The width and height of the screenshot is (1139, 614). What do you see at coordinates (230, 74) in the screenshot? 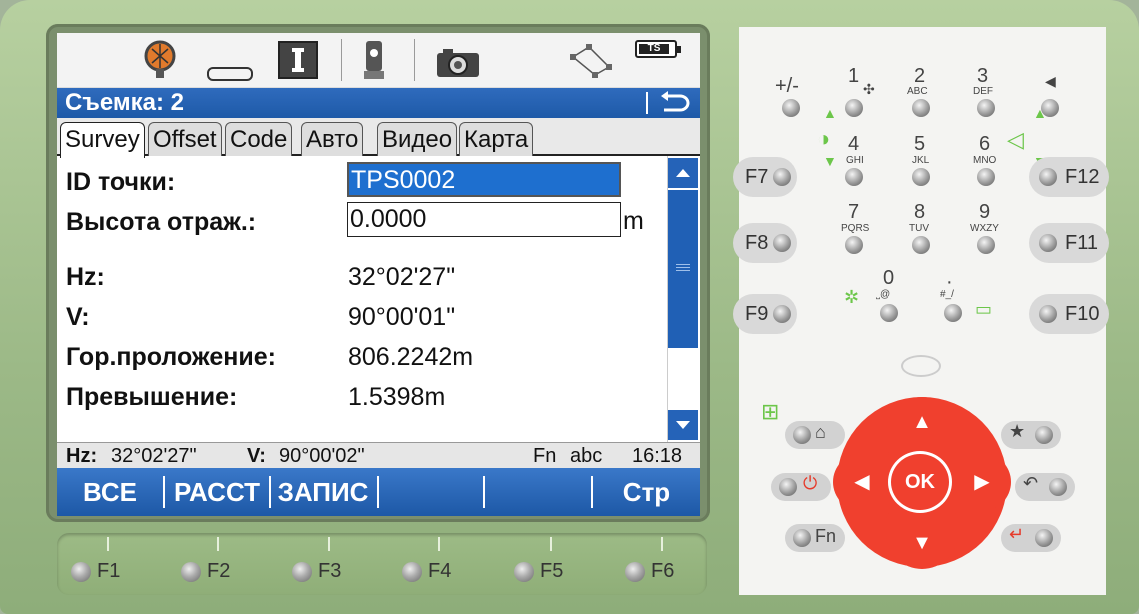
I see `reflector-height-icon` at bounding box center [230, 74].